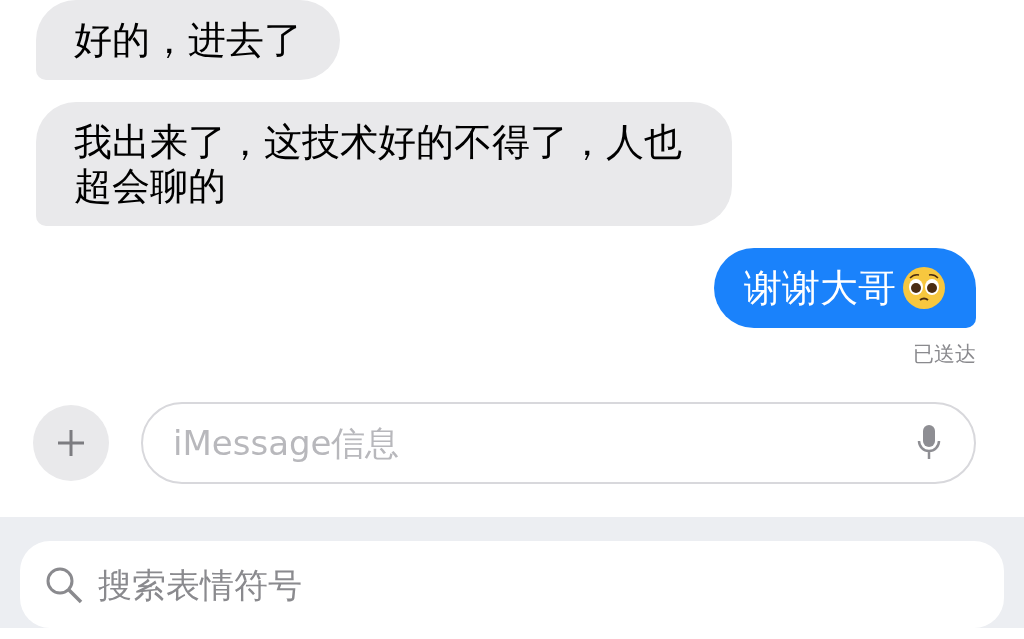 Image resolution: width=1024 pixels, height=639 pixels. Describe the element at coordinates (384, 164) in the screenshot. I see `message-bubble: 我出来了，这技术好的不得了，人也超会聊的` at that location.